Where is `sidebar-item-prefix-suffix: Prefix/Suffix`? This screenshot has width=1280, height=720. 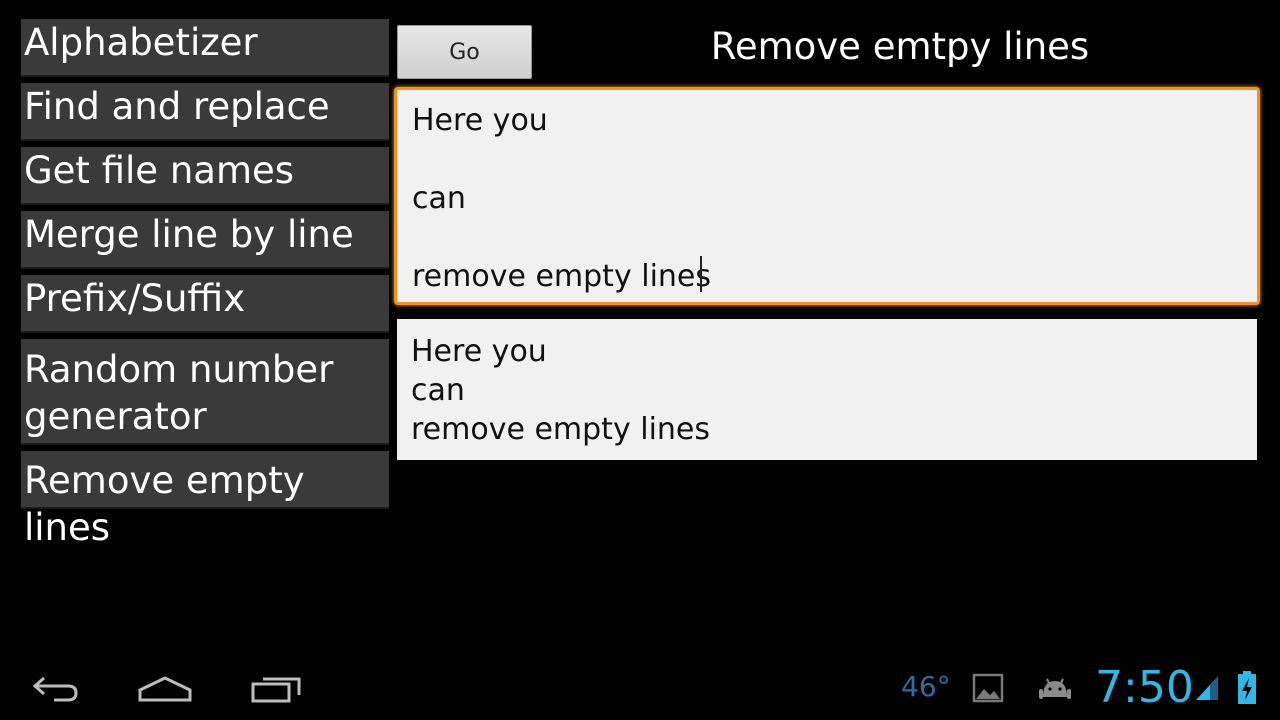
sidebar-item-prefix-suffix: Prefix/Suffix is located at coordinates (205, 304).